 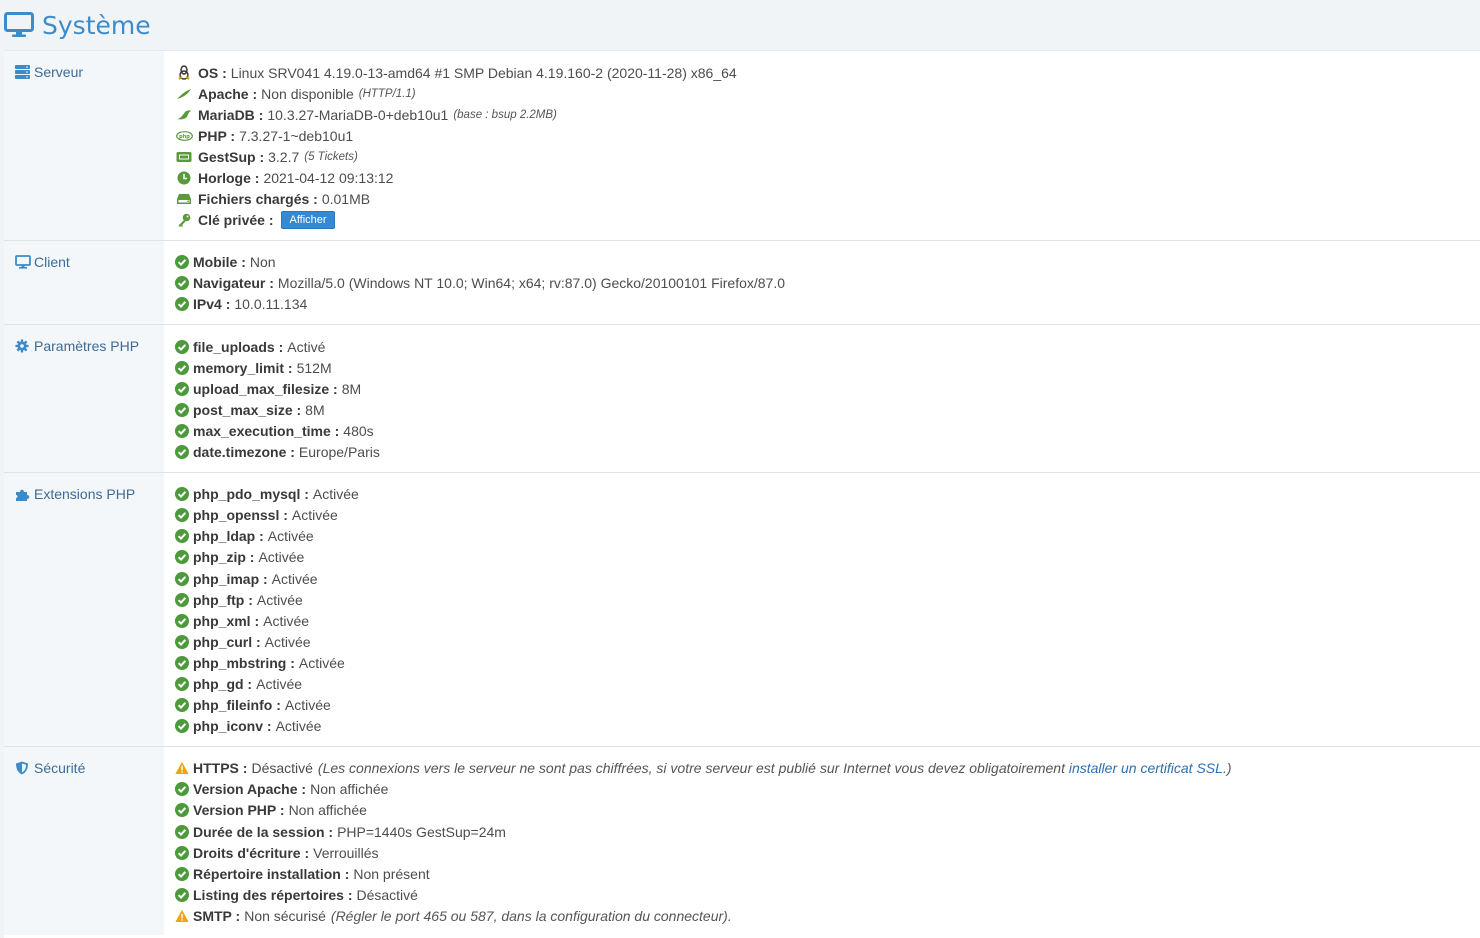 I want to click on info-row: php_openssl : Activée, so click(x=827, y=515).